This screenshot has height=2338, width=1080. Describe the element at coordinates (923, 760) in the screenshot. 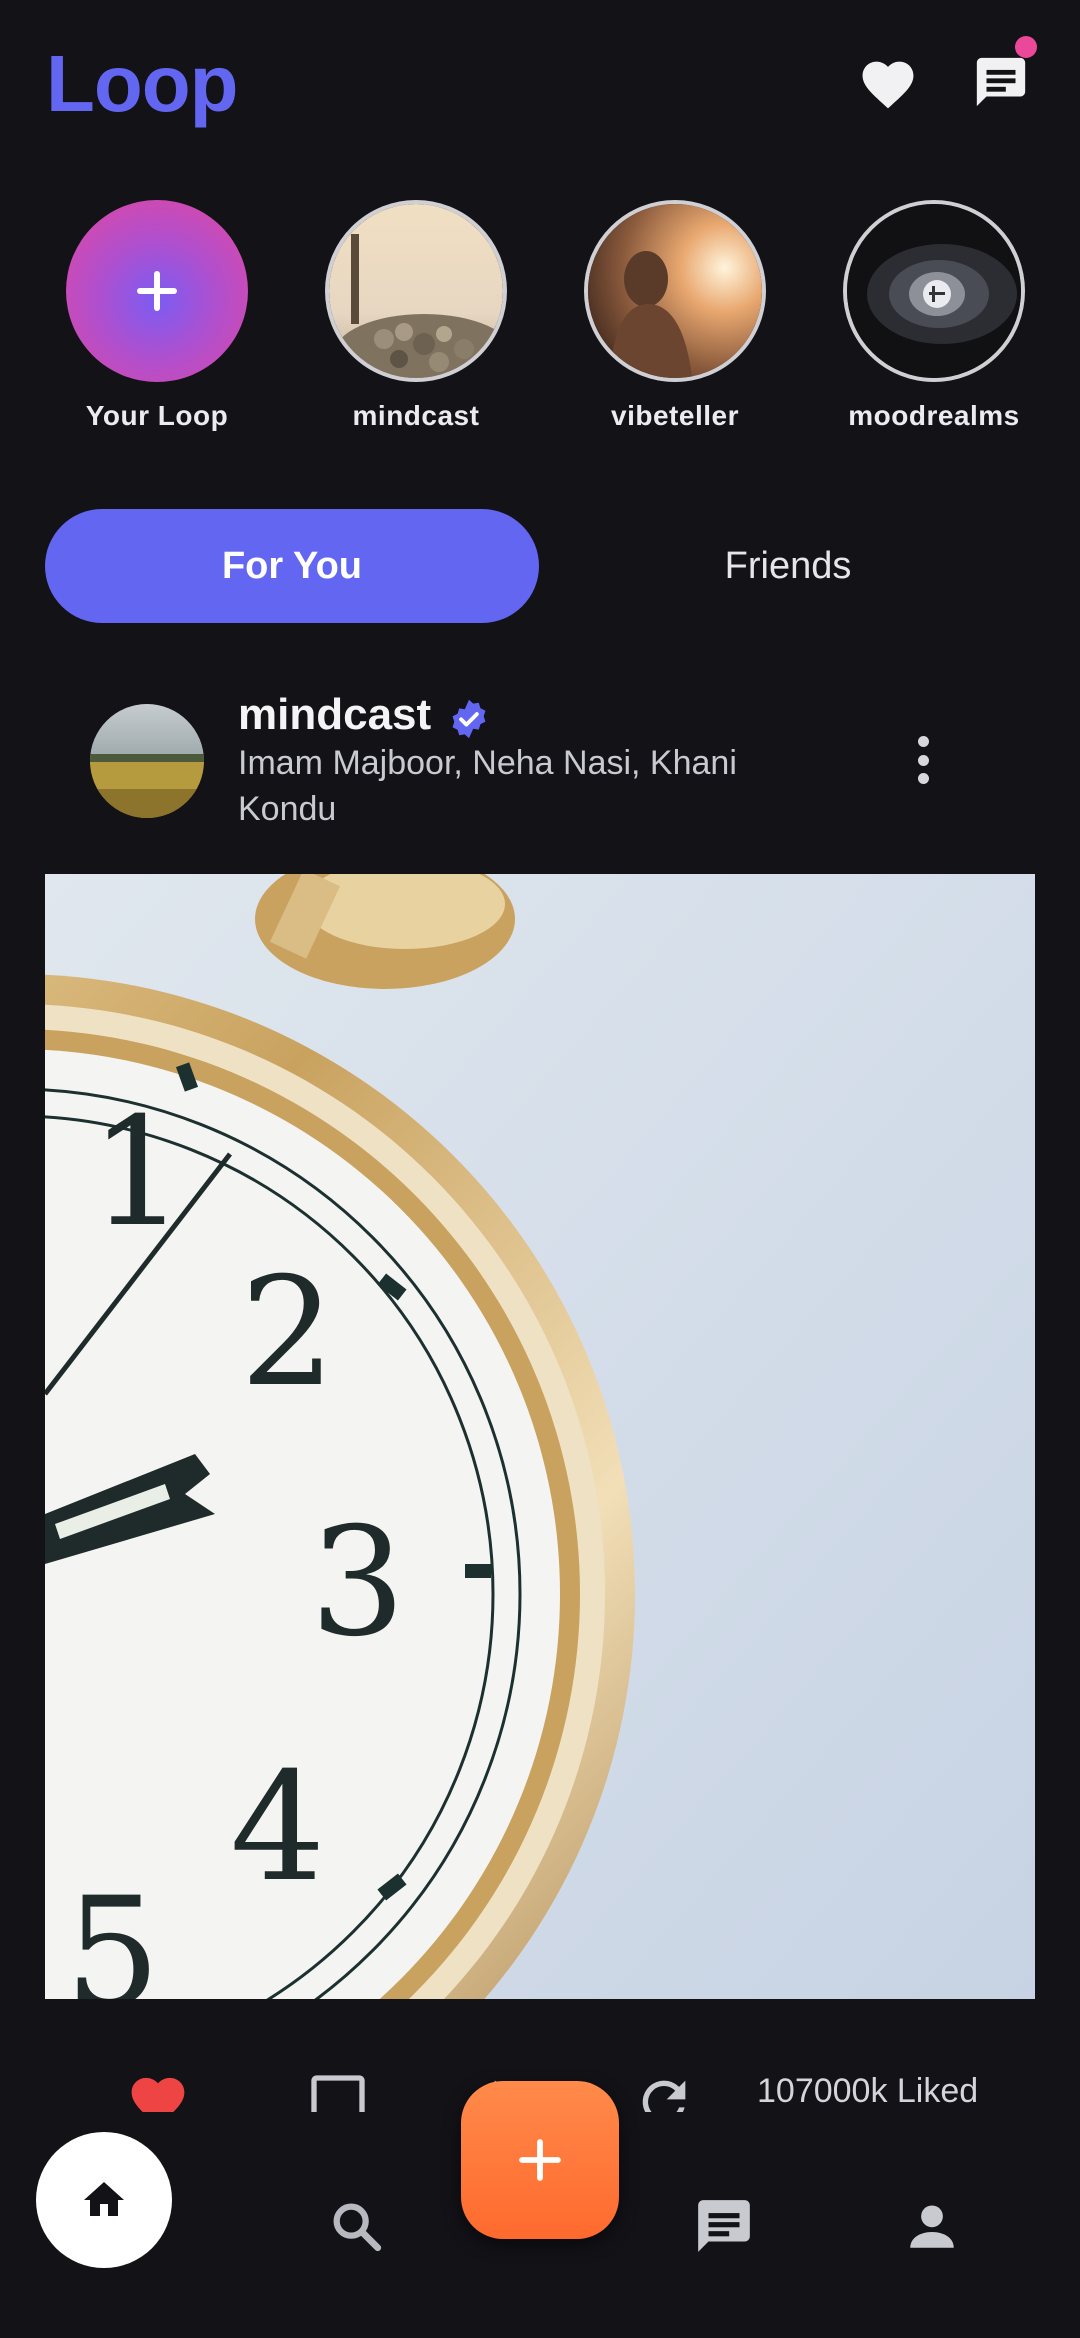

I see `more-options-icon` at that location.